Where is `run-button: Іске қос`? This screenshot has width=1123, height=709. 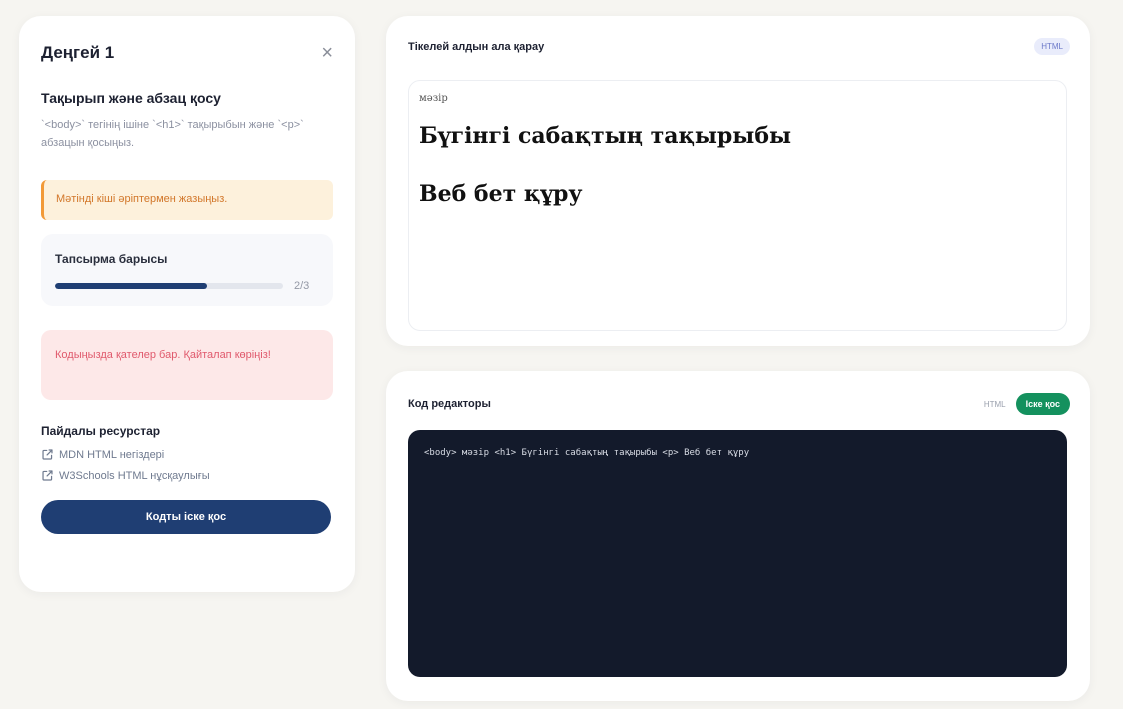
run-button: Іске қос is located at coordinates (1042, 404).